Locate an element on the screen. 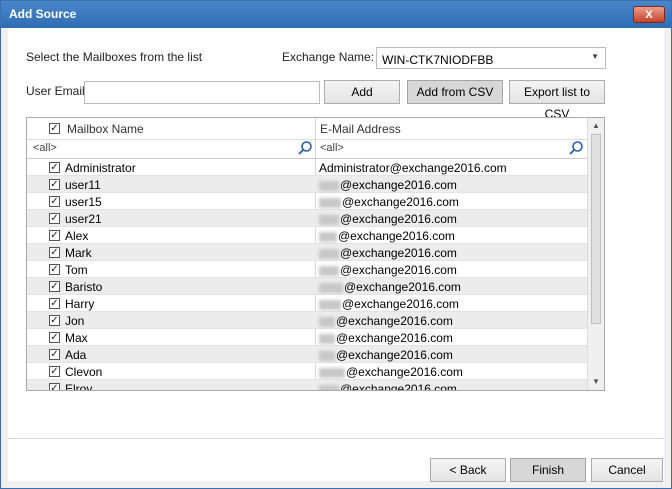 This screenshot has width=672, height=489. column-mailbox-name: Mailbox Name is located at coordinates (105, 129).